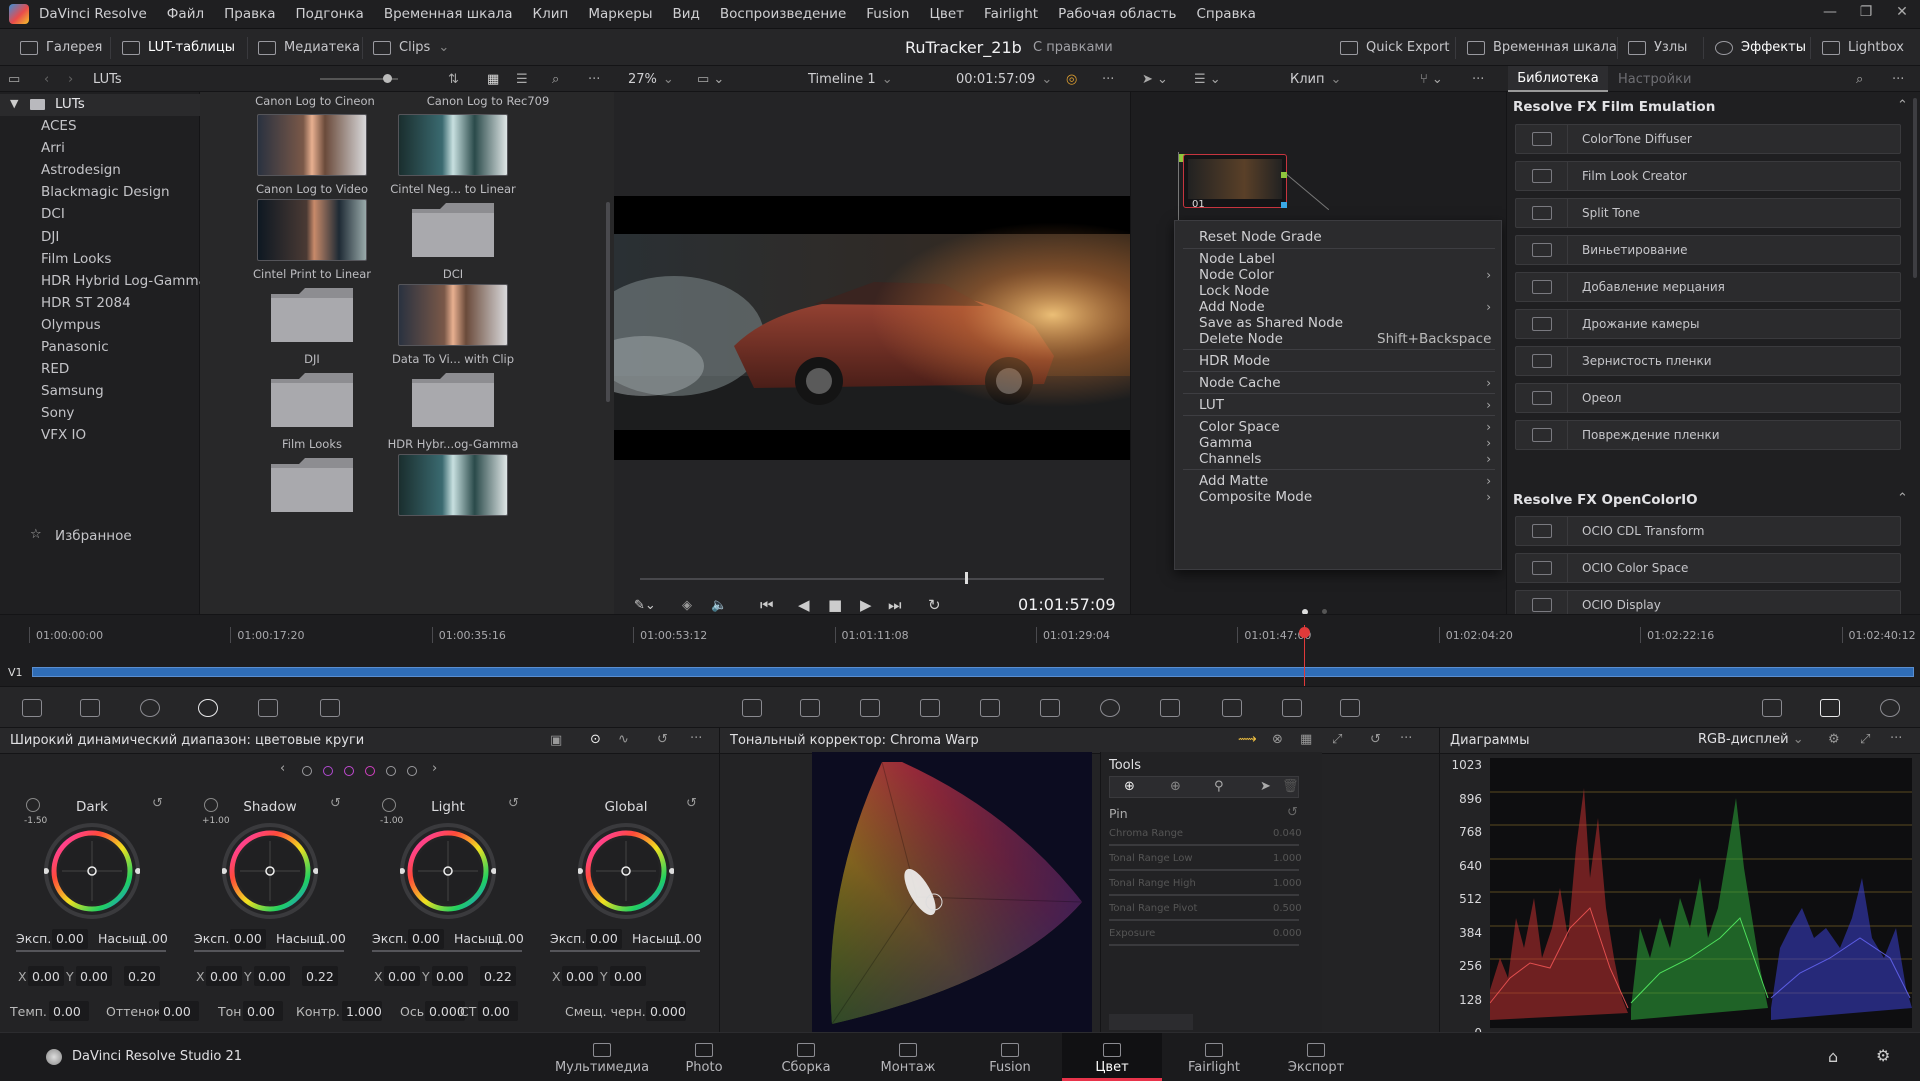  Describe the element at coordinates (1708, 176) in the screenshot. I see `effect-item: Film Look Creator` at that location.